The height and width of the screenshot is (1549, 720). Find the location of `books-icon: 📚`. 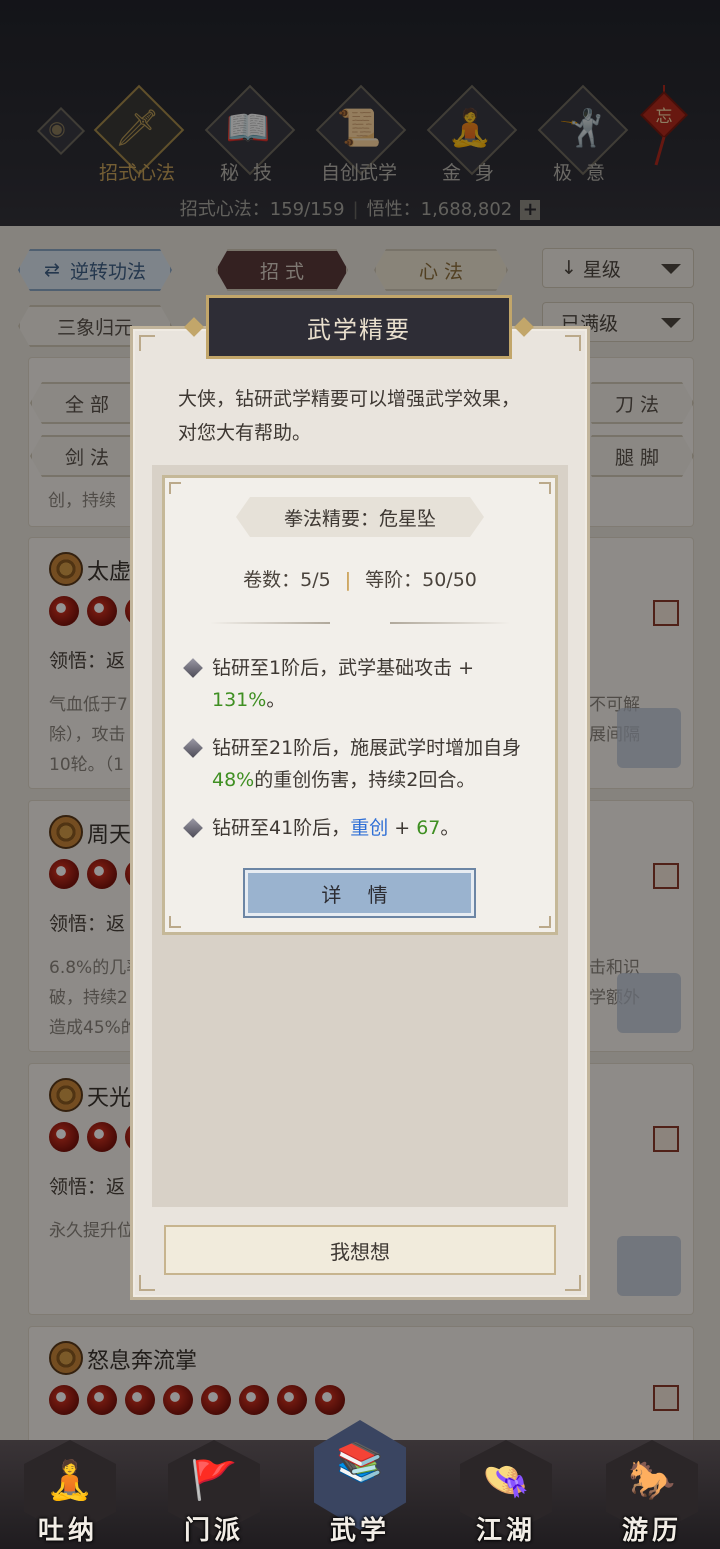

books-icon: 📚 is located at coordinates (360, 1462).